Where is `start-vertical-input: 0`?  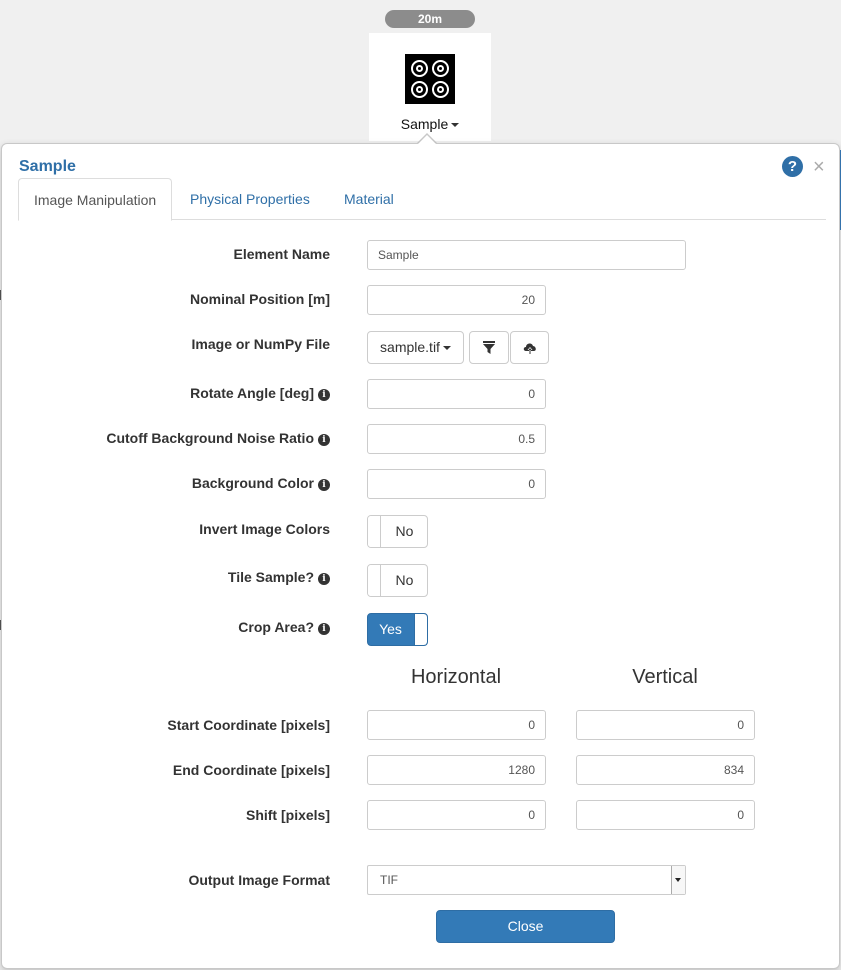
start-vertical-input: 0 is located at coordinates (665, 725).